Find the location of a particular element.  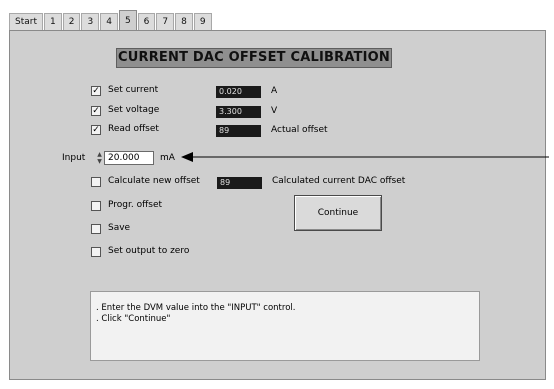

tab-1: 1 is located at coordinates (53, 21).